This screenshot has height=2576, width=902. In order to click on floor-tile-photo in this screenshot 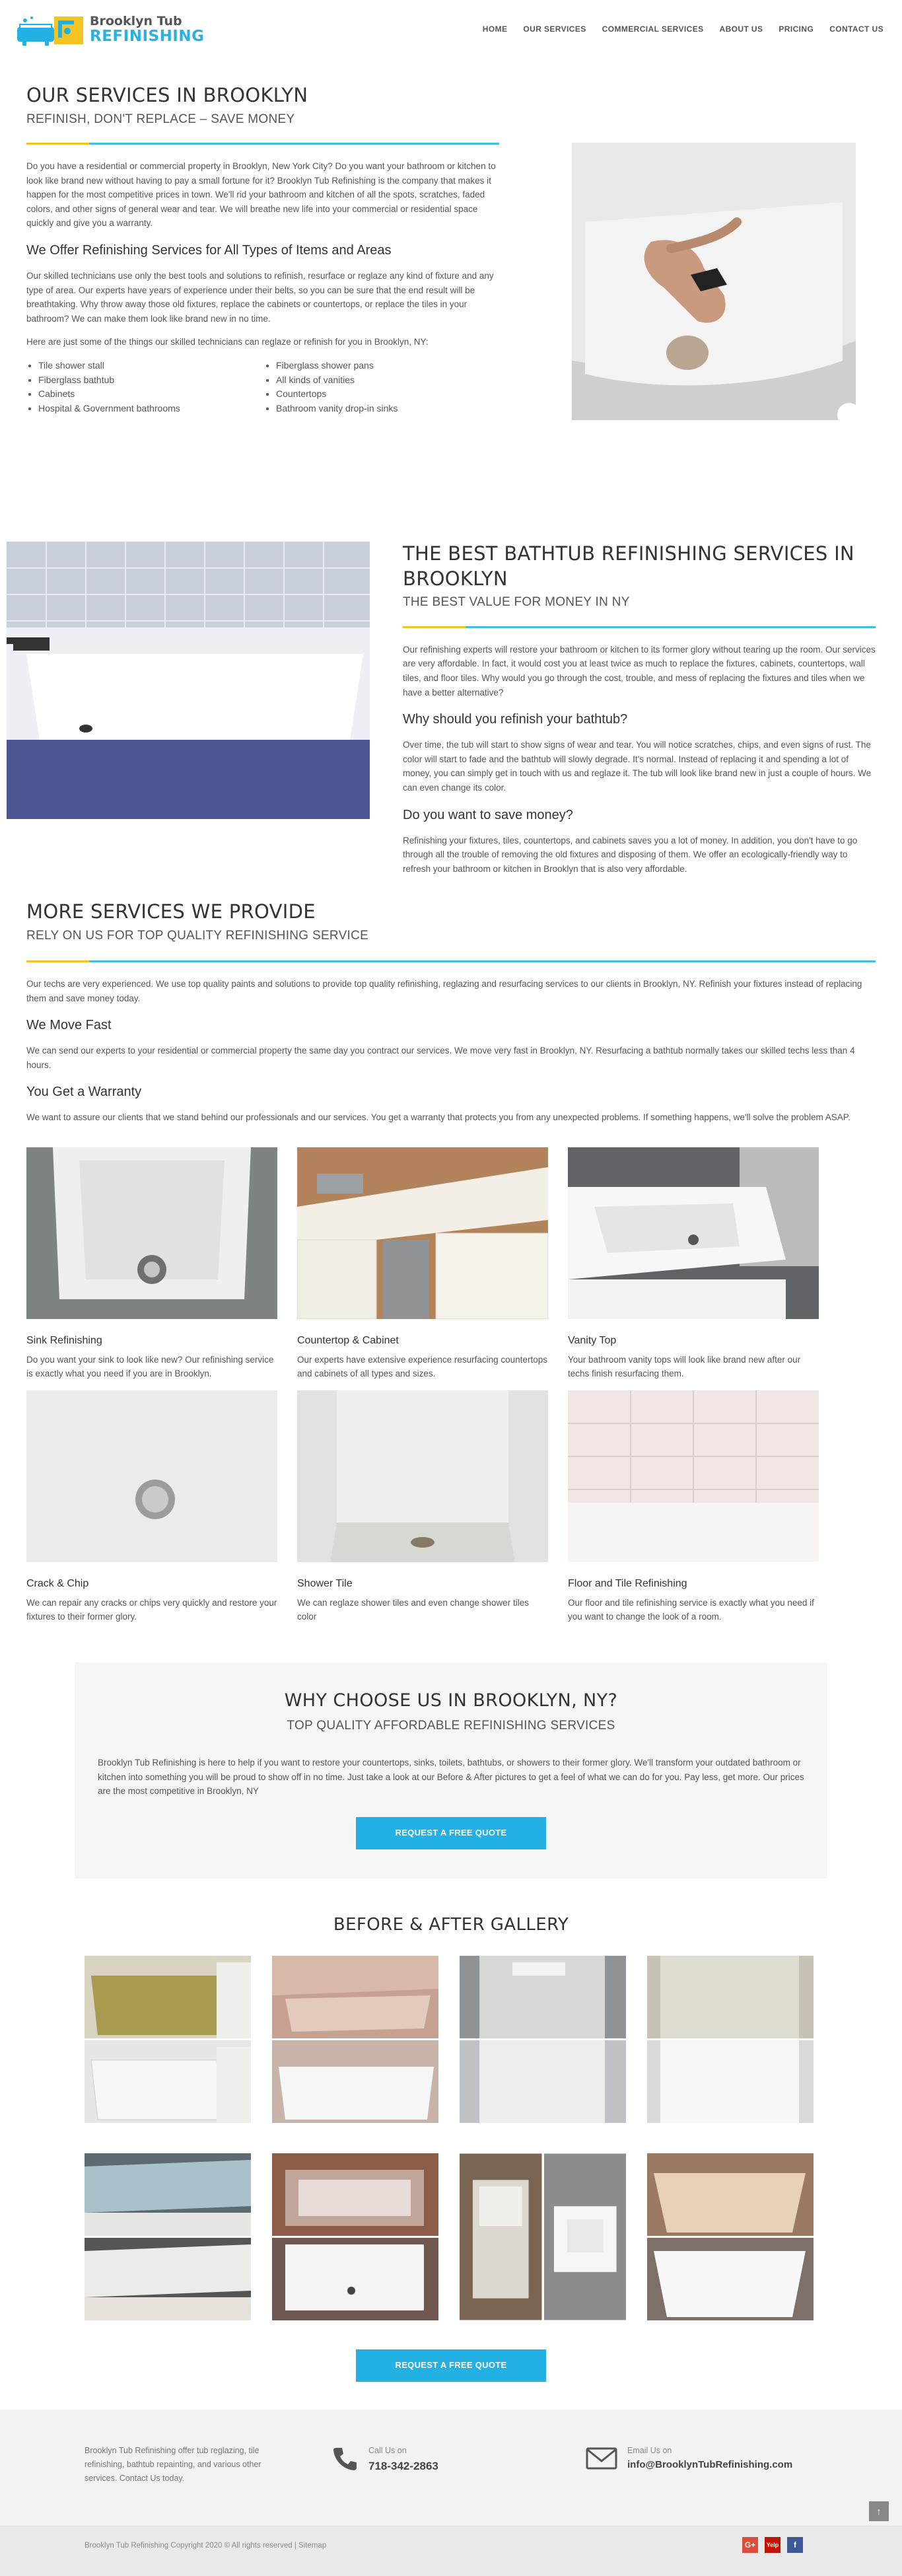, I will do `click(693, 1476)`.